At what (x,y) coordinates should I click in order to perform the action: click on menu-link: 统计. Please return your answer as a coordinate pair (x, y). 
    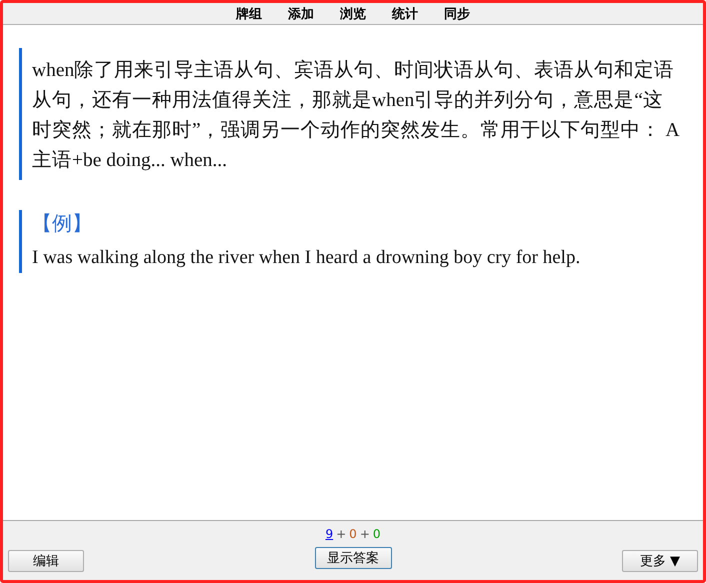
    Looking at the image, I should click on (405, 13).